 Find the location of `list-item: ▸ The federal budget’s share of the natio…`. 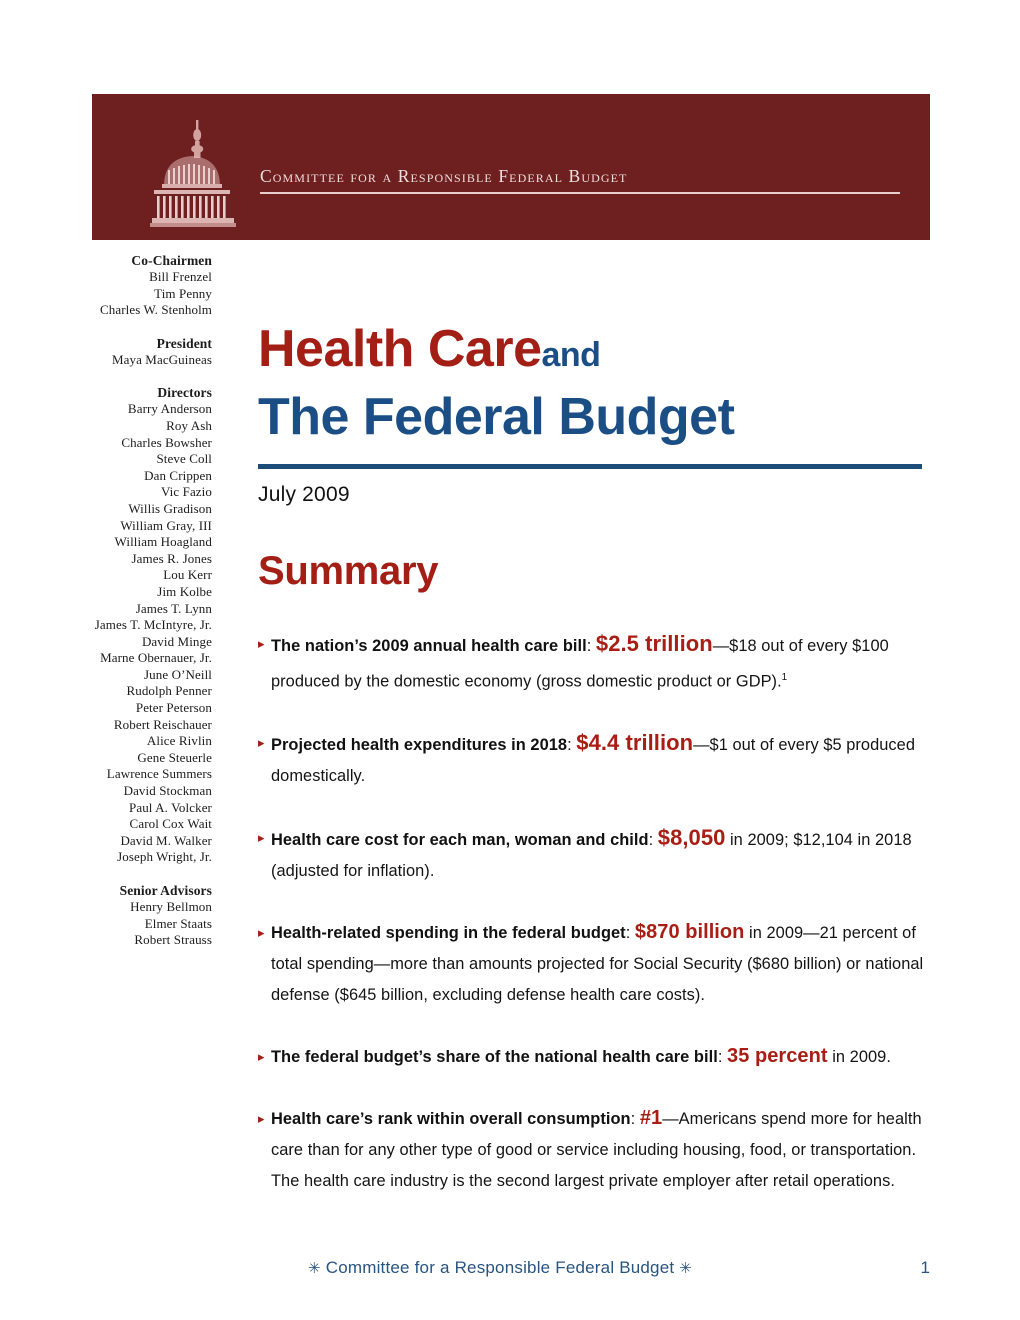

list-item: ▸ The federal budget’s share of the natio… is located at coordinates (594, 1057).